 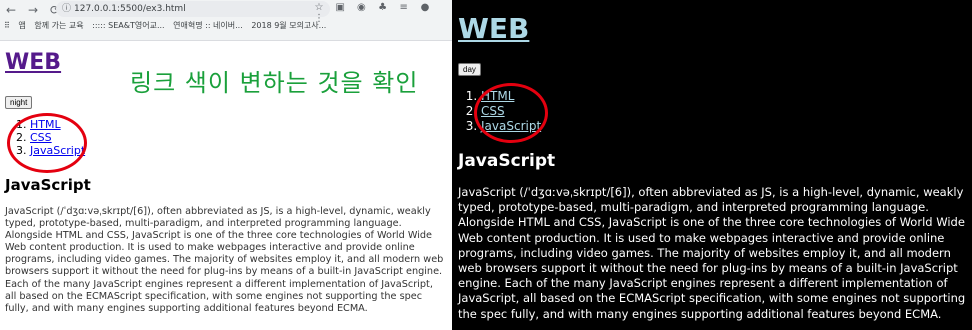 I want to click on back-arrow-icon: ←, so click(x=11, y=10).